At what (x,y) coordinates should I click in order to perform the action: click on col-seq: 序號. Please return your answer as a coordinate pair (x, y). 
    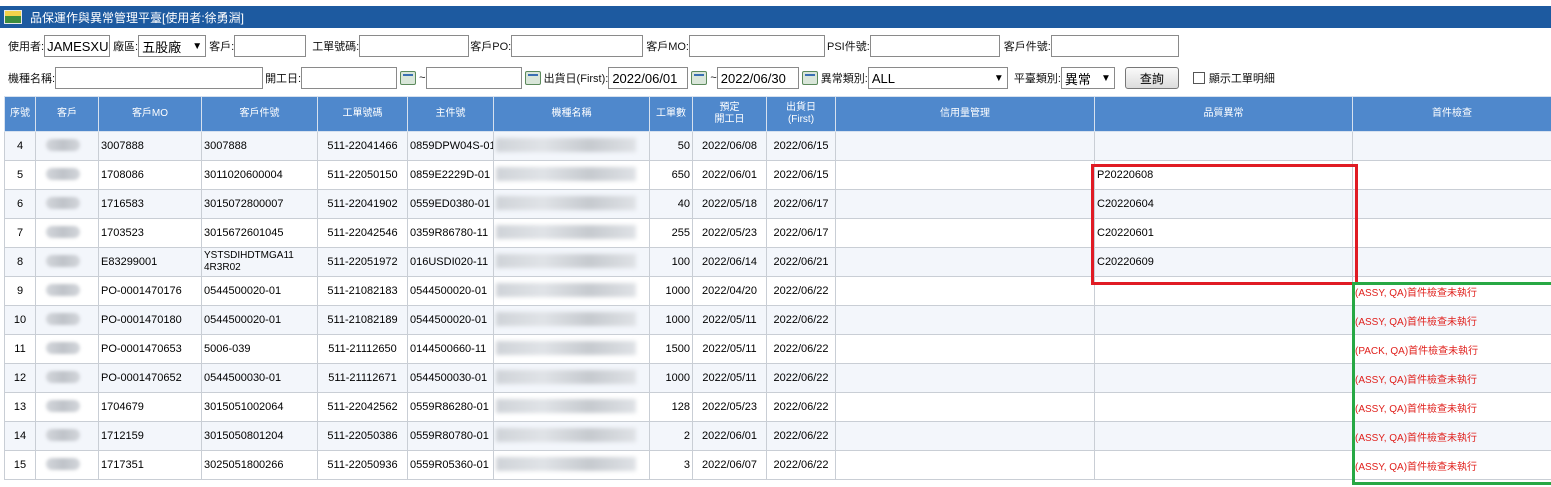
    Looking at the image, I should click on (20, 114).